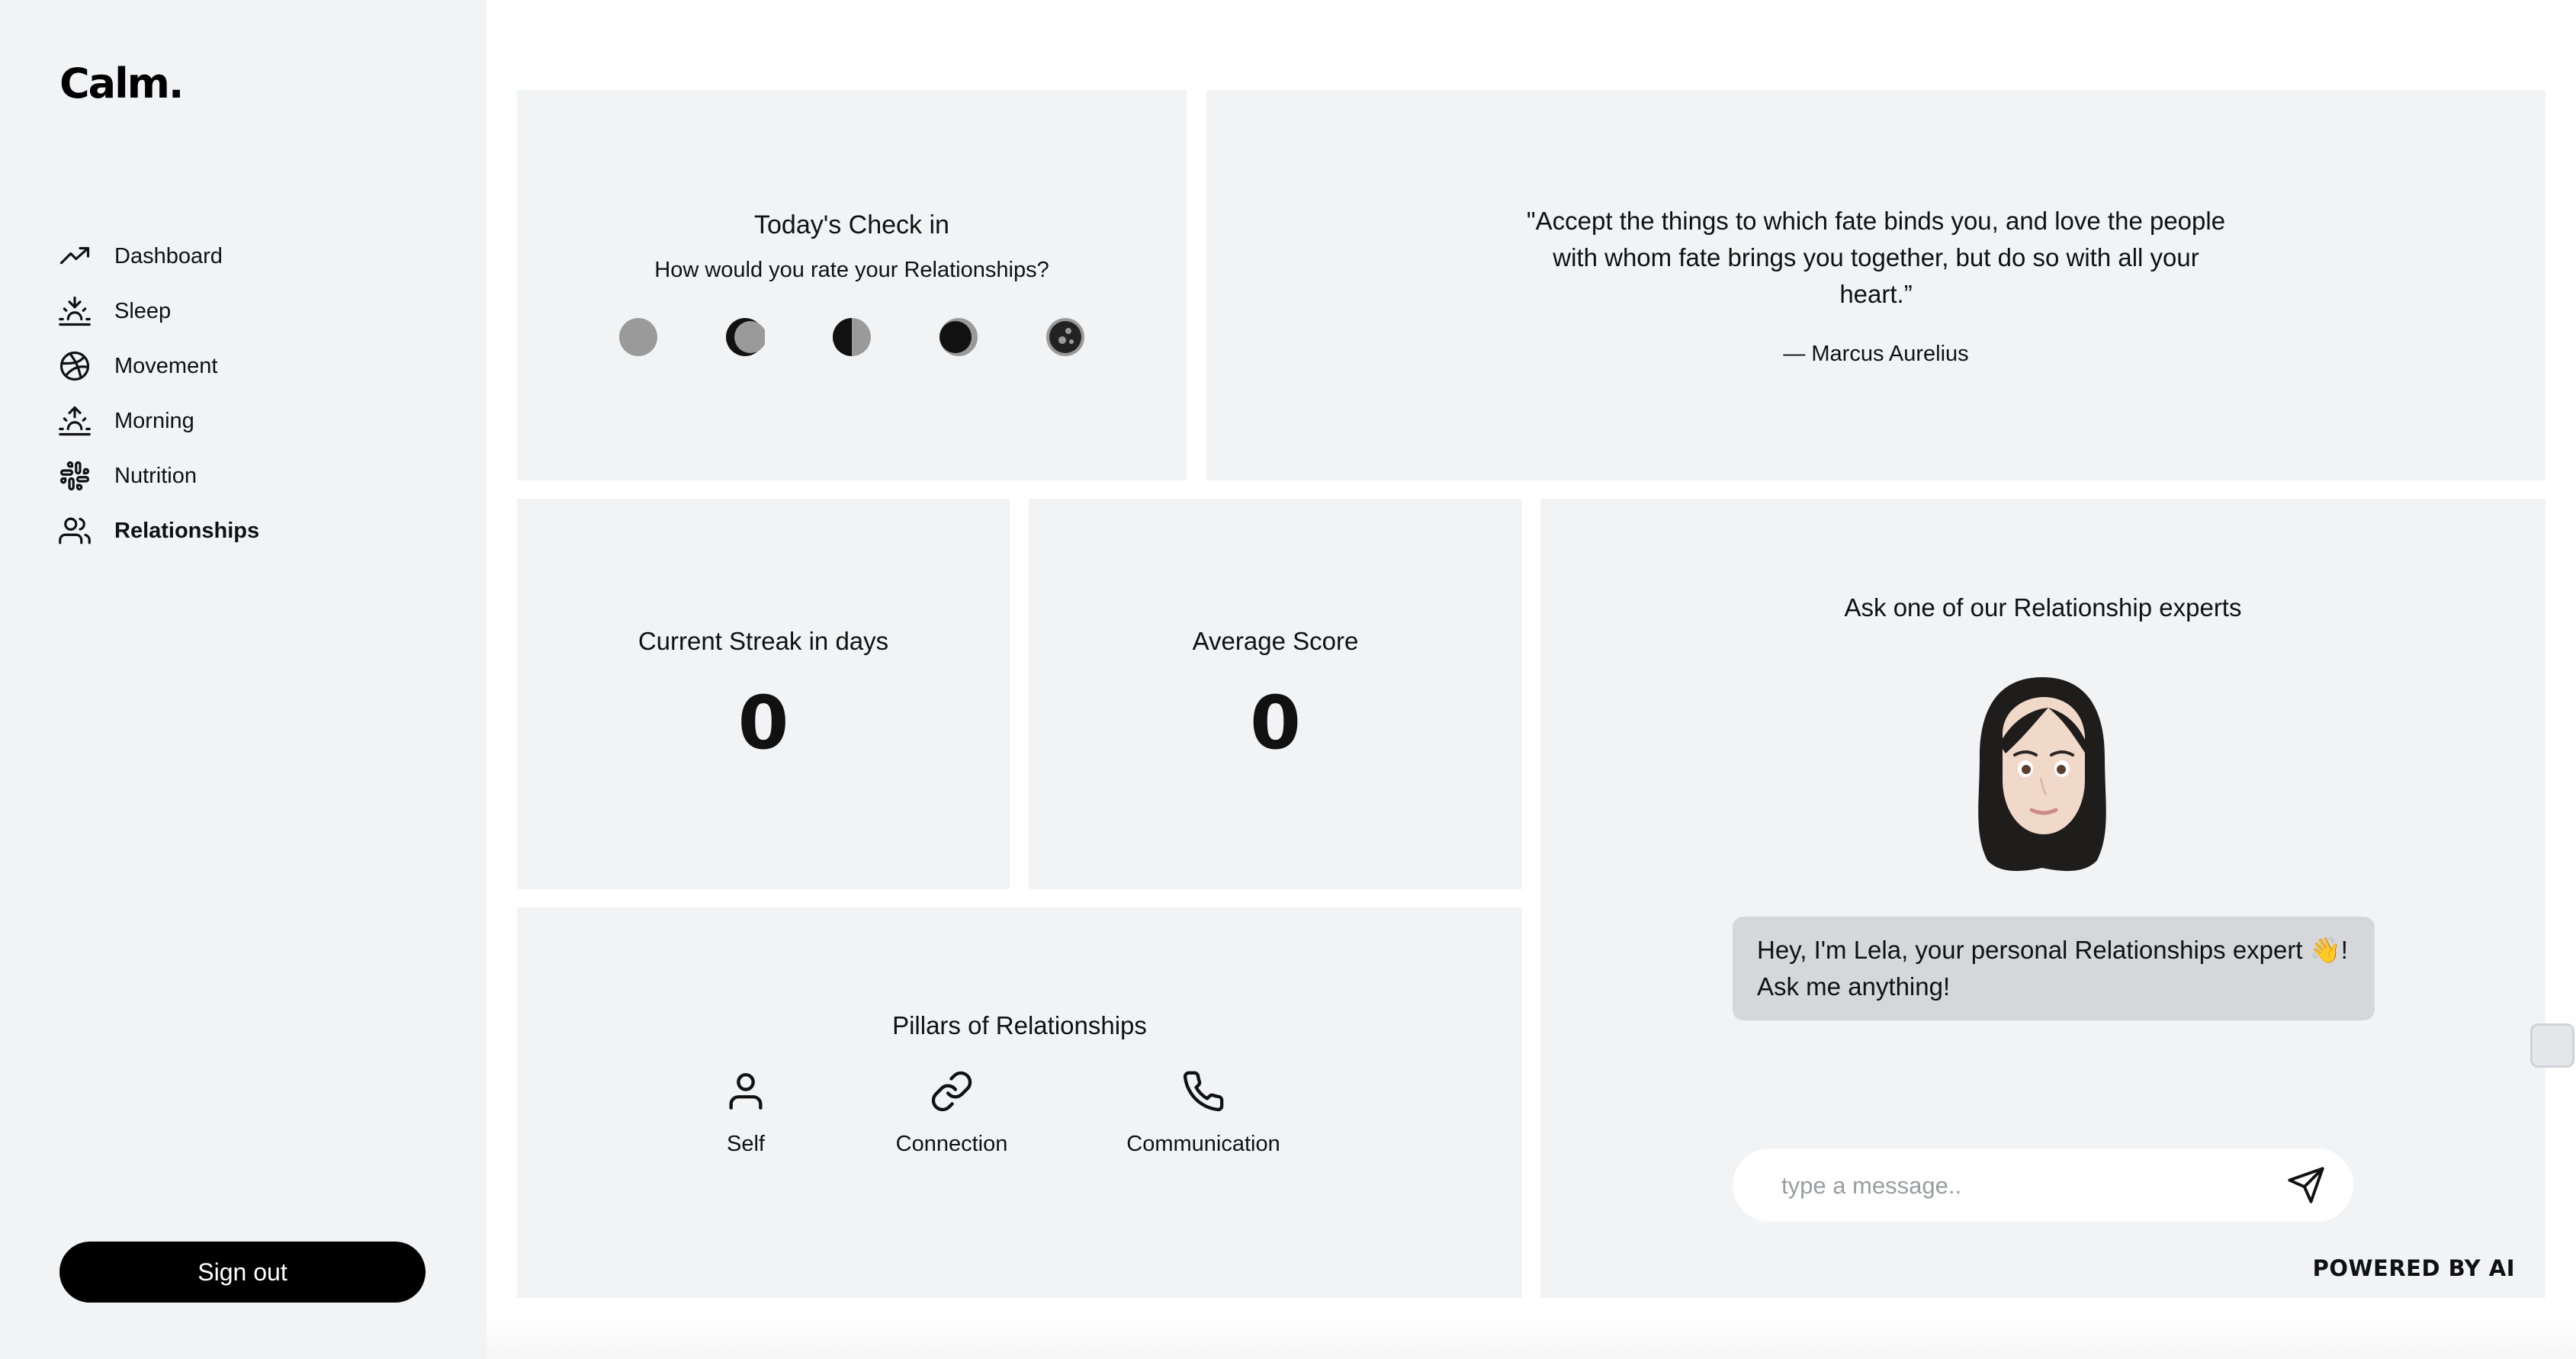 The height and width of the screenshot is (1359, 2576). I want to click on message-input, so click(2010, 1186).